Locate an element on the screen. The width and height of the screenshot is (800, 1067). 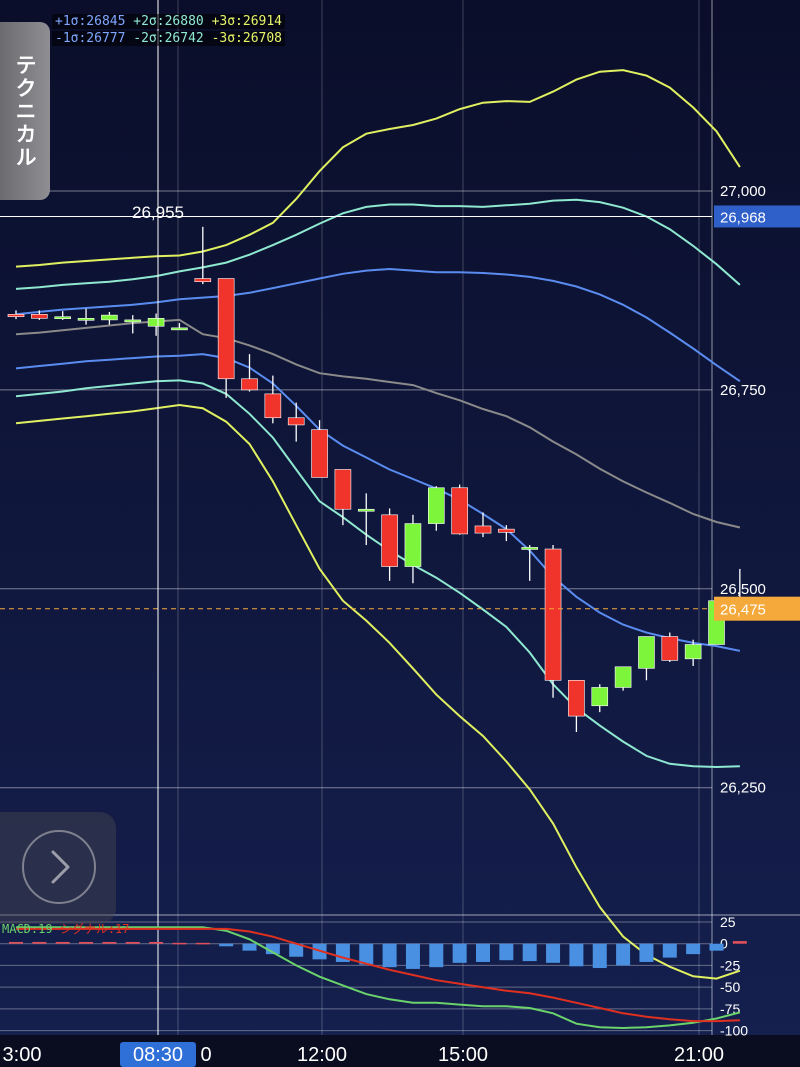
time-tick-label: 12:00 is located at coordinates (322, 1055).